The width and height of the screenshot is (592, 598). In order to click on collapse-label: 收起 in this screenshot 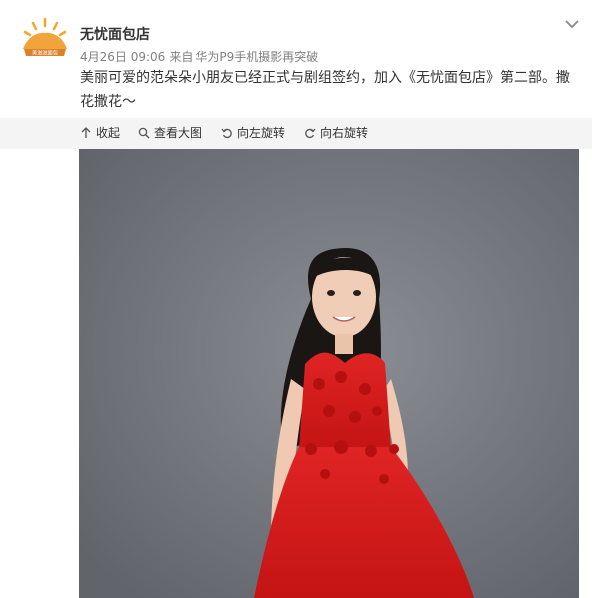, I will do `click(108, 133)`.